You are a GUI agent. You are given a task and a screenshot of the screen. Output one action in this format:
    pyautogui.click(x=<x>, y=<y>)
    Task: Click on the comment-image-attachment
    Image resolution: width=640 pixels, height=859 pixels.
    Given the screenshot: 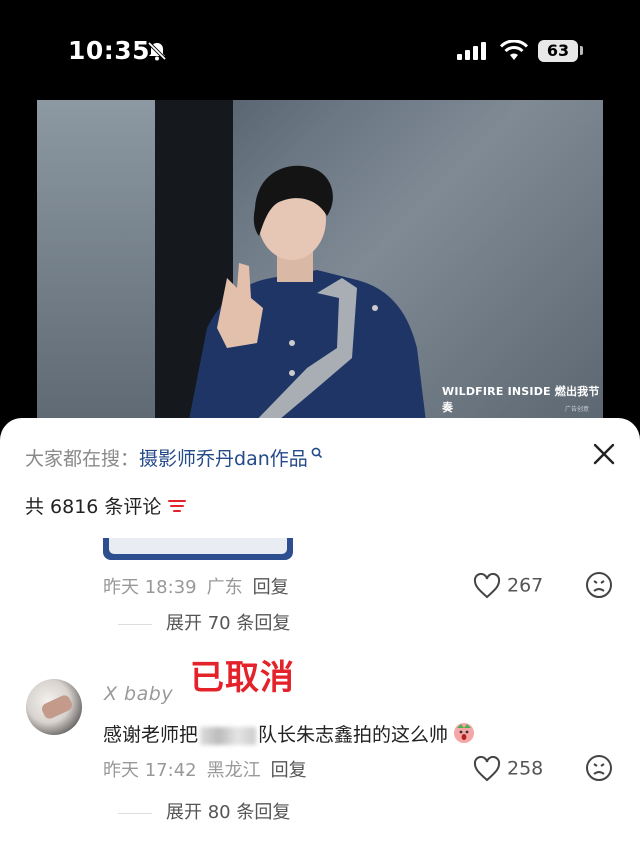 What is the action you would take?
    pyautogui.click(x=198, y=549)
    